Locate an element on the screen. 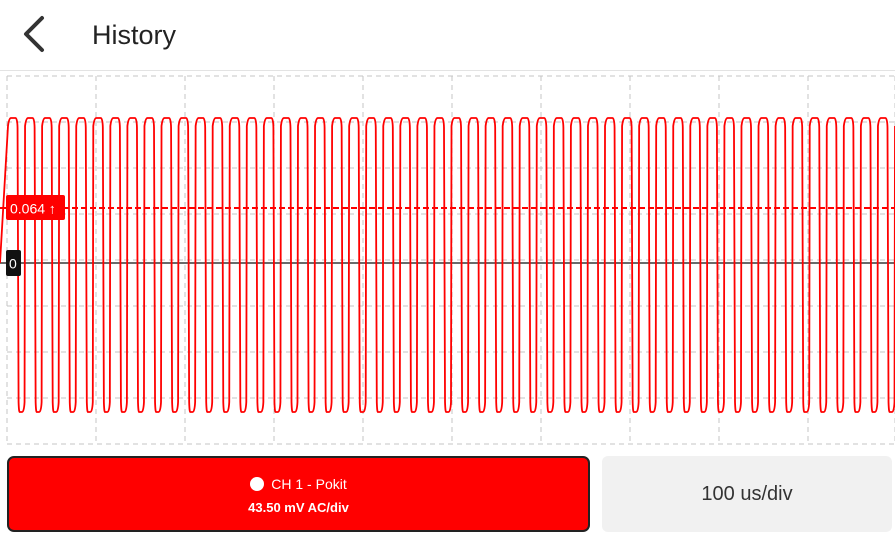 This screenshot has height=540, width=895. zero-label: 0 is located at coordinates (13, 264).